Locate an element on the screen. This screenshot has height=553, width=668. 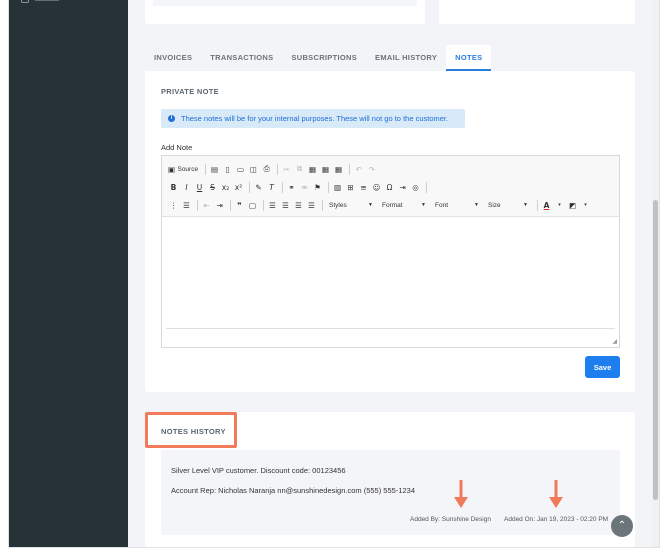
smiley-icon: ☺ is located at coordinates (376, 187).